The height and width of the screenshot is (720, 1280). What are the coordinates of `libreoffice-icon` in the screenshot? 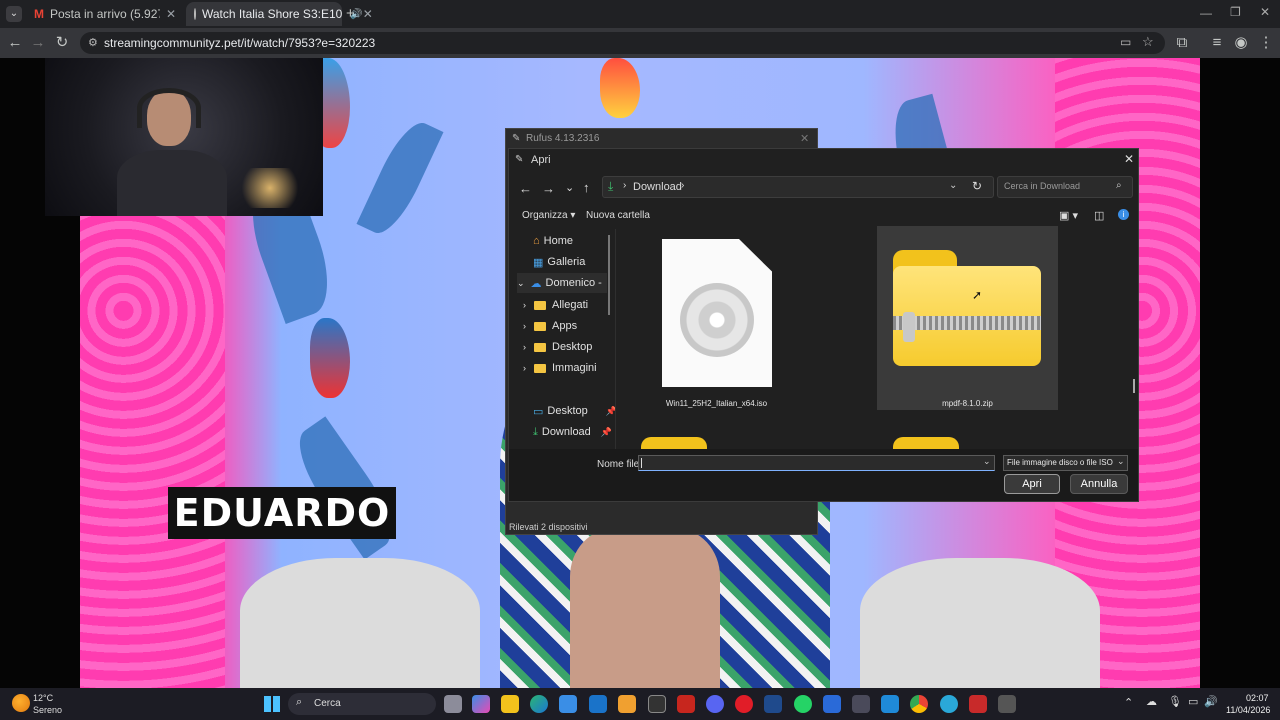 It's located at (773, 704).